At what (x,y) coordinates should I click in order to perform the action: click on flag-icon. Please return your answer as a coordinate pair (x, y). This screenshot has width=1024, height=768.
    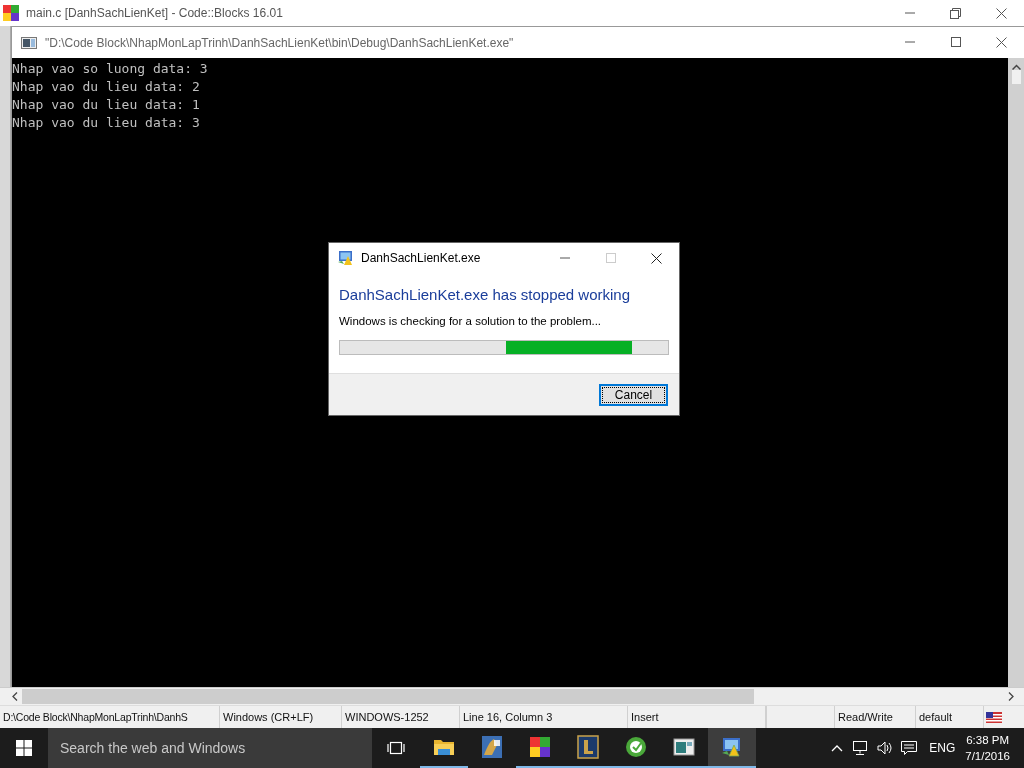
    Looking at the image, I should click on (994, 717).